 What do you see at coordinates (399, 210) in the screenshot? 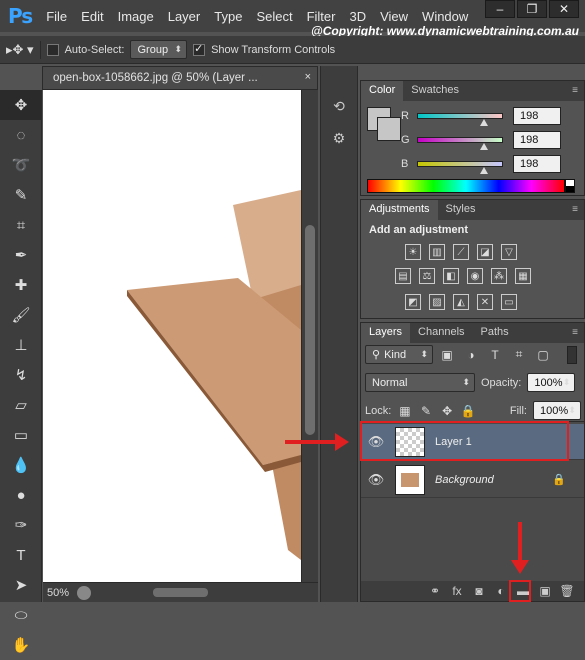
I see `tab-adjustments: Adjustments` at bounding box center [399, 210].